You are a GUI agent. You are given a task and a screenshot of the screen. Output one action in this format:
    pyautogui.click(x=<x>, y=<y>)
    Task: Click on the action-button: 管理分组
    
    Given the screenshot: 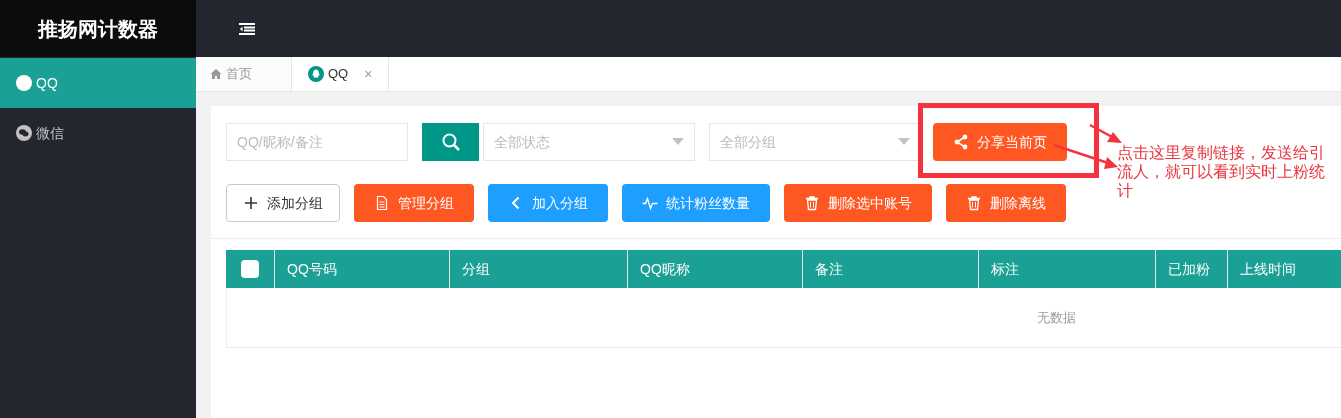 What is the action you would take?
    pyautogui.click(x=414, y=203)
    